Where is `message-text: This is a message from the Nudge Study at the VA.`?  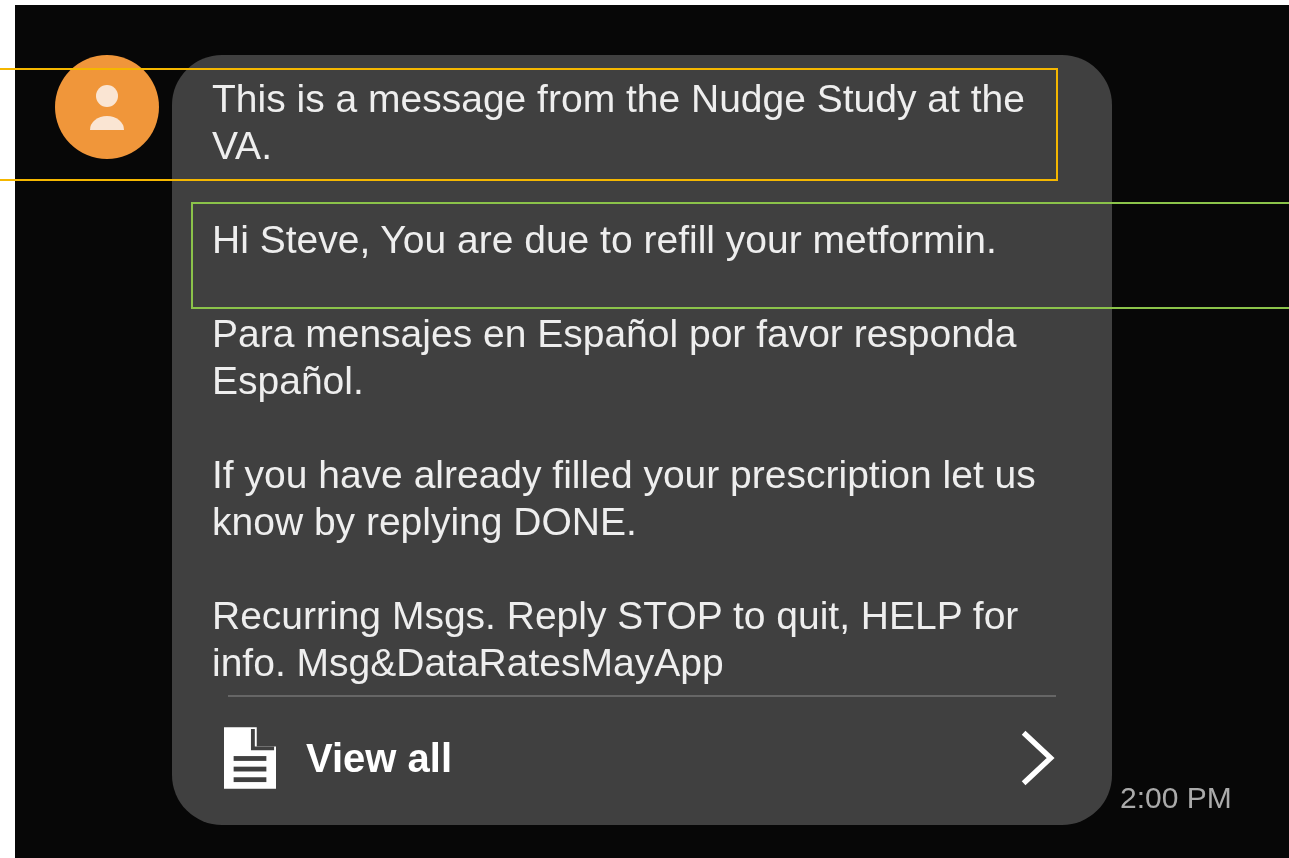
message-text: This is a message from the Nudge Study at the VA. is located at coordinates (619, 122).